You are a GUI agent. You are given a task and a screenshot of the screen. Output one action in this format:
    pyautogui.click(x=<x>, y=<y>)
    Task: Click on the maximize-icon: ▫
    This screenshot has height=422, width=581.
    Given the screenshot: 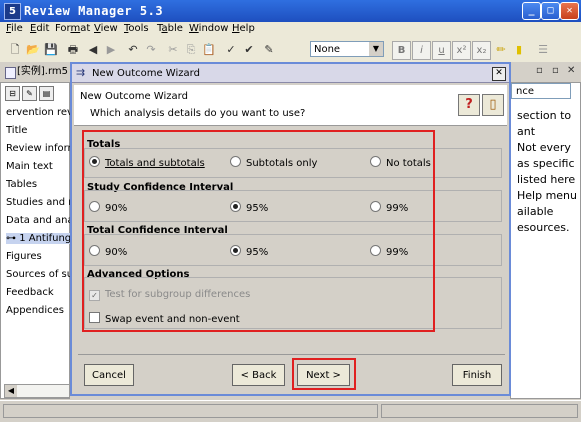 What is the action you would take?
    pyautogui.click(x=555, y=70)
    